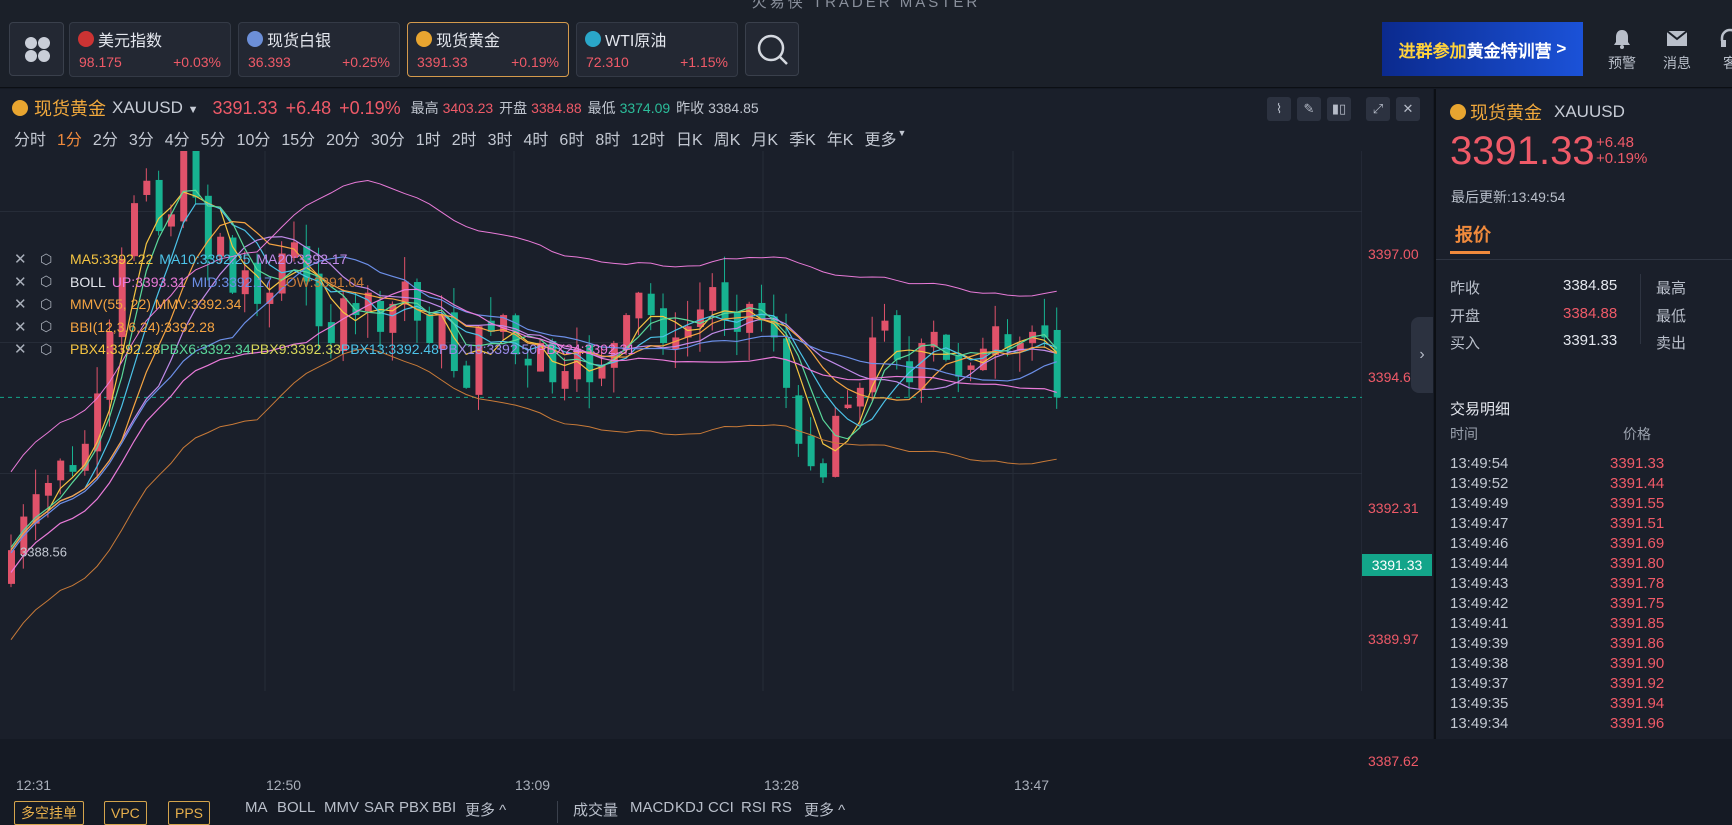 This screenshot has height=825, width=1732. I want to click on tab-quote: 报价, so click(1473, 234).